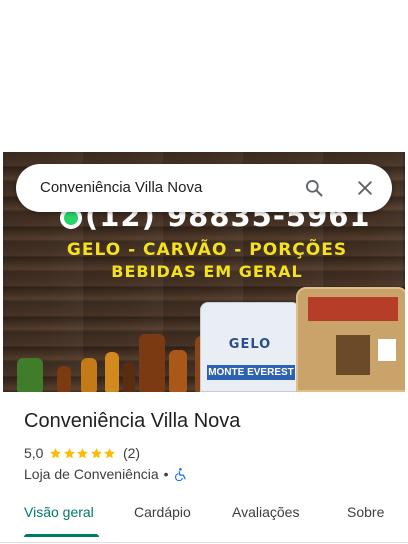 This screenshot has height=544, width=408. I want to click on tabs-divider, so click(204, 542).